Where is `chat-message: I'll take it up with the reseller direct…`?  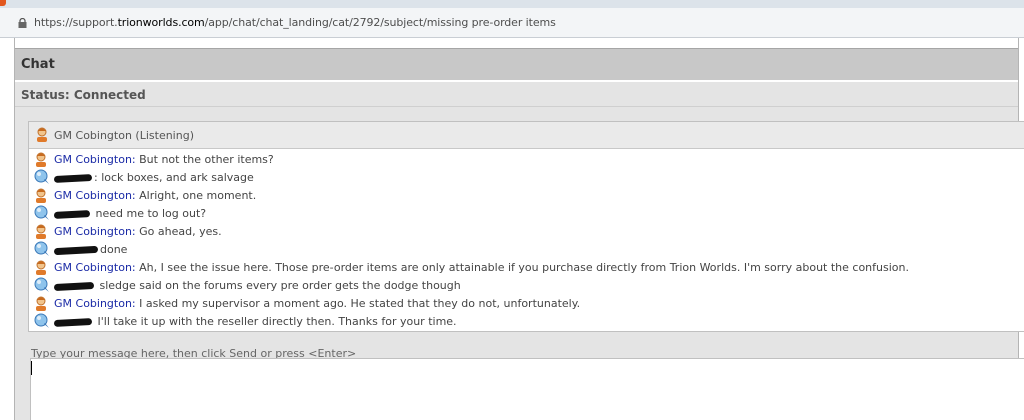 chat-message: I'll take it up with the reseller direct… is located at coordinates (526, 321).